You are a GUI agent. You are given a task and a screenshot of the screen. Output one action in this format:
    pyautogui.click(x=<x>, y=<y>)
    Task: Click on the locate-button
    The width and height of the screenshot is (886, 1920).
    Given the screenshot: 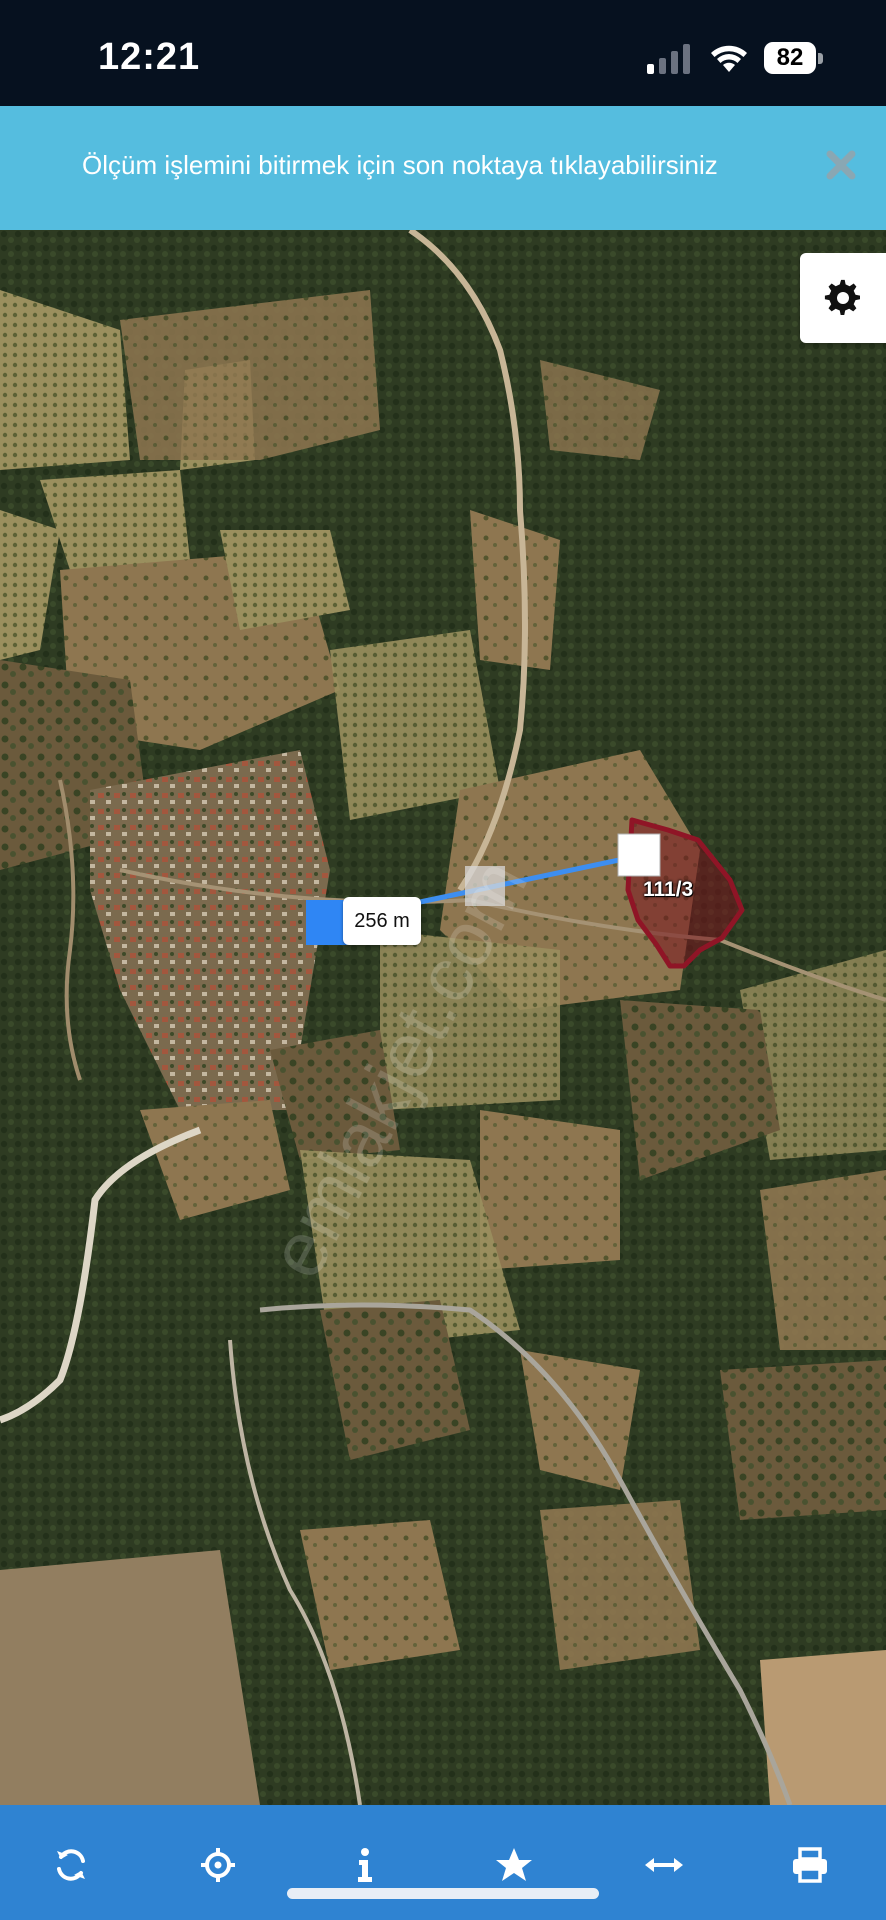 What is the action you would take?
    pyautogui.click(x=218, y=1865)
    